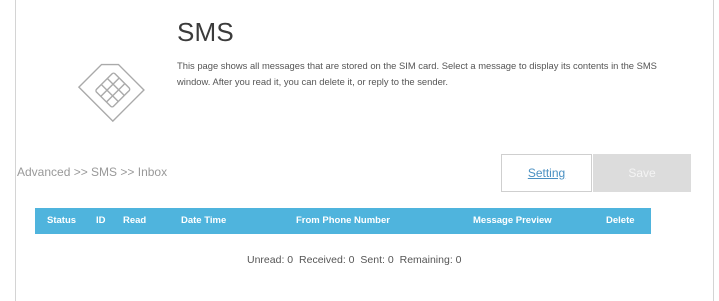 The height and width of the screenshot is (301, 719). Describe the element at coordinates (203, 221) in the screenshot. I see `column-header-date-time: Date Time` at that location.